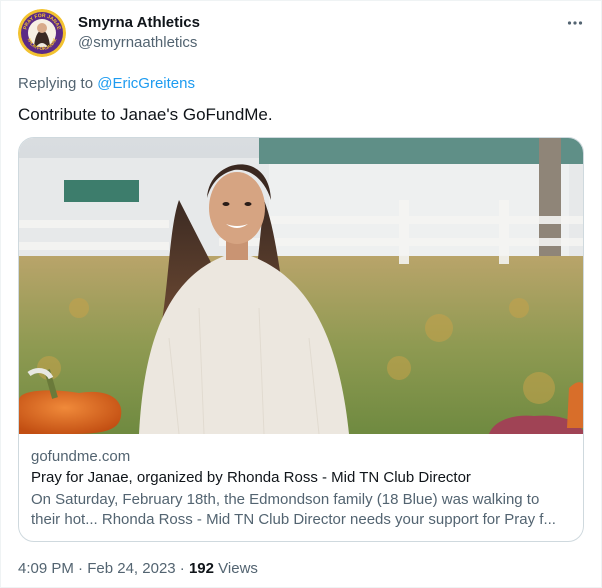 This screenshot has width=602, height=588. I want to click on author-name: Smyrna Athletics, so click(139, 23).